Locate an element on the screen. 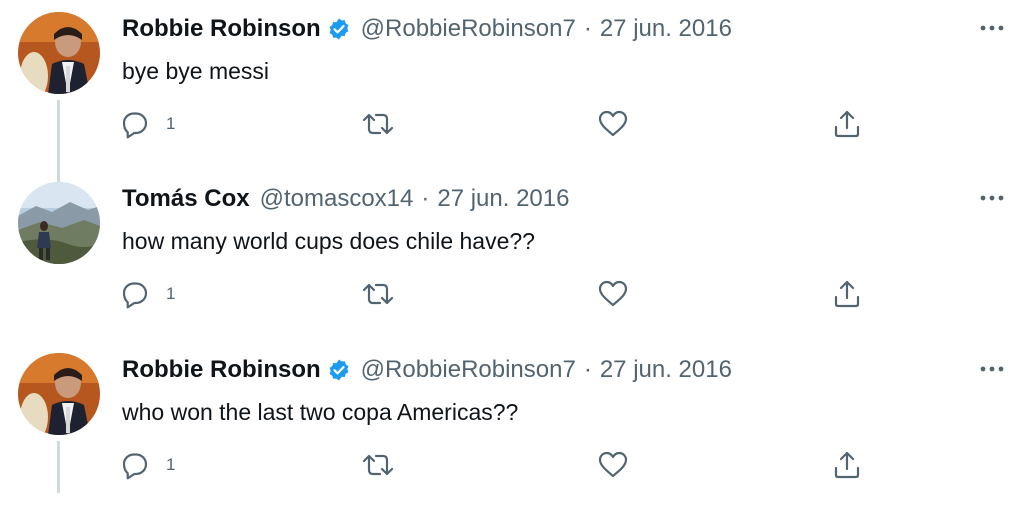 Image resolution: width=1028 pixels, height=511 pixels. thread-connector is located at coordinates (58, 467).